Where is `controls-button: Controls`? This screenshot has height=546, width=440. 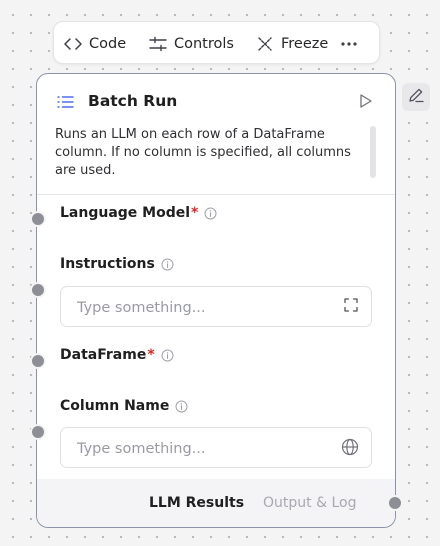
controls-button: Controls is located at coordinates (191, 43).